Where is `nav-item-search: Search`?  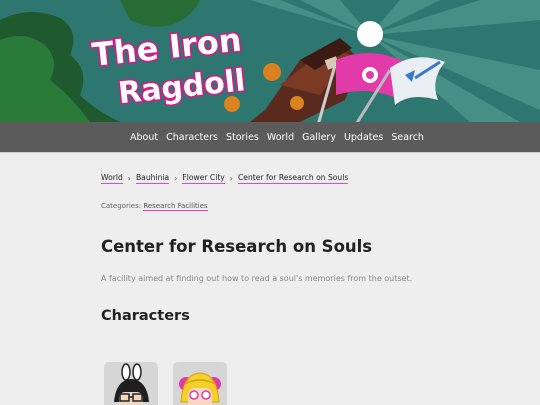 nav-item-search: Search is located at coordinates (407, 137).